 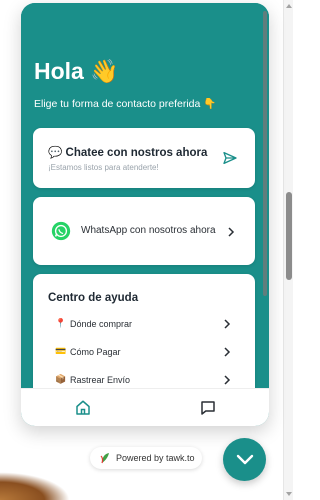 I want to click on scroll-up-arrow-icon, so click(x=289, y=6).